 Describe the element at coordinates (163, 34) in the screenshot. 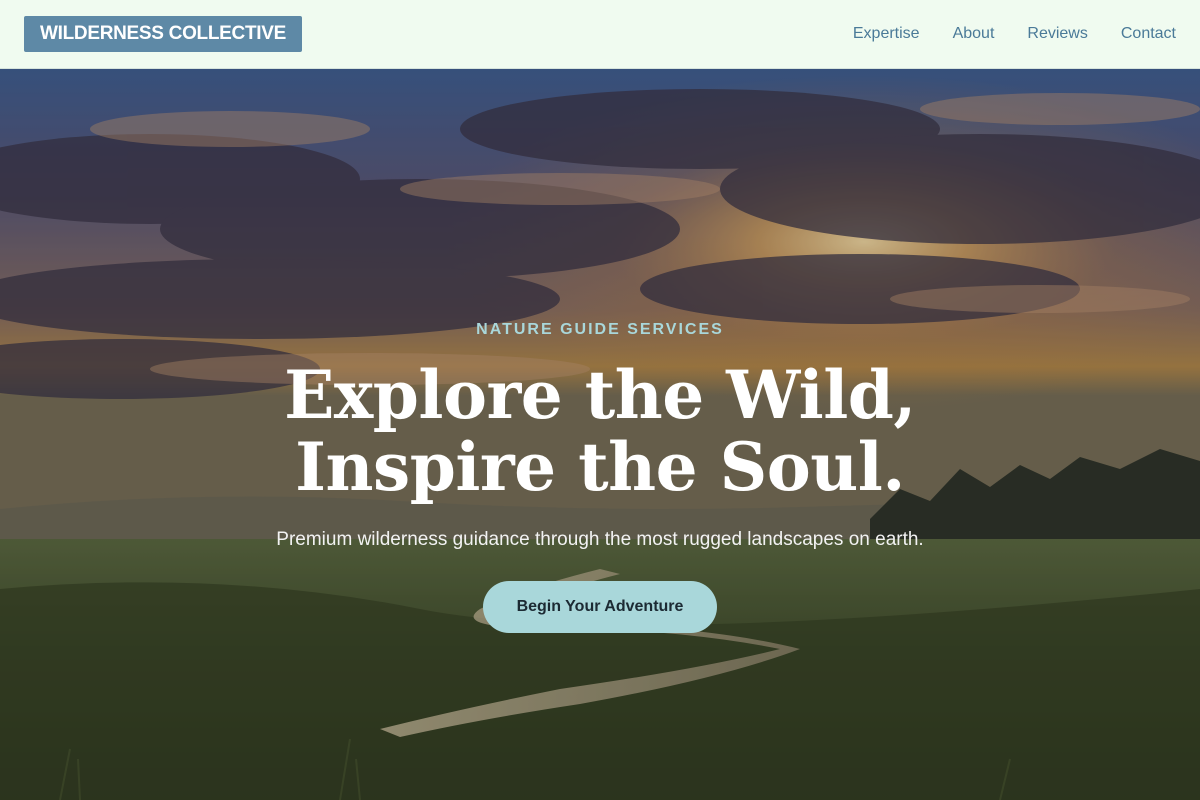

I see `site-logo: WILDERNESS COLLECTIVE` at that location.